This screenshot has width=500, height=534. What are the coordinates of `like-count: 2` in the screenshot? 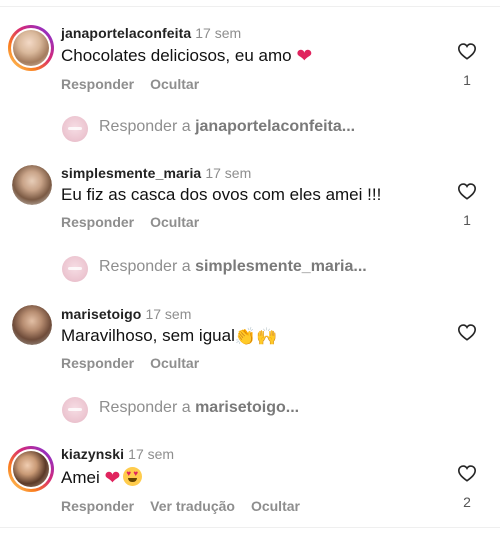 It's located at (467, 502).